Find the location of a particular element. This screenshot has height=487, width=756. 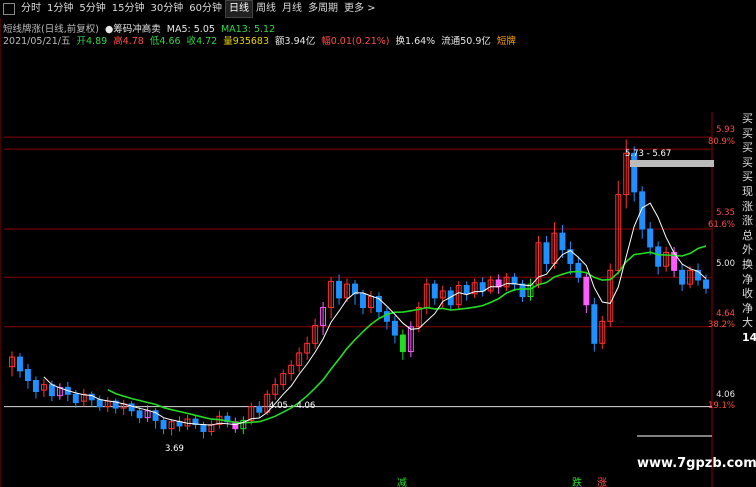

panel-bid2: 买二 is located at coordinates (747, 133).